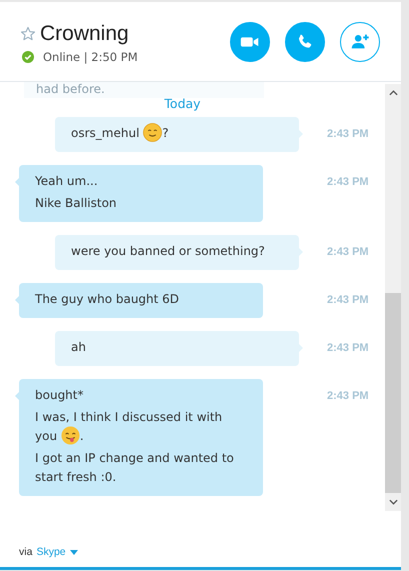  Describe the element at coordinates (84, 34) in the screenshot. I see `contact-name: Crowning` at that location.